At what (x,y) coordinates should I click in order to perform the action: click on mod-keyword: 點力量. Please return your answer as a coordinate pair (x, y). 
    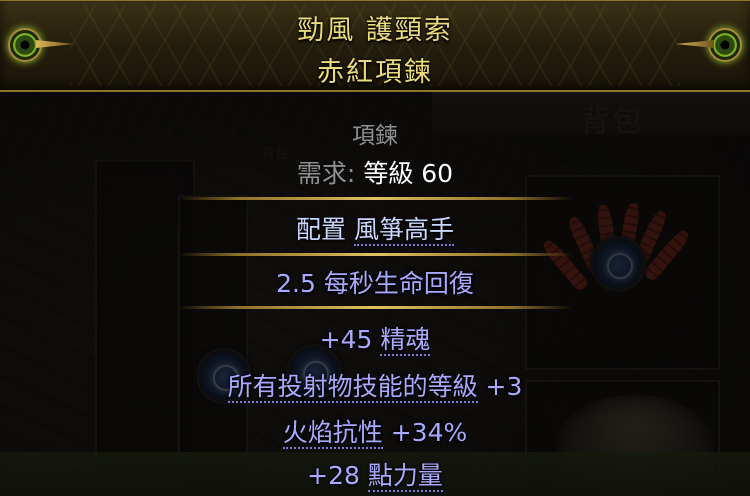
    Looking at the image, I should click on (405, 476).